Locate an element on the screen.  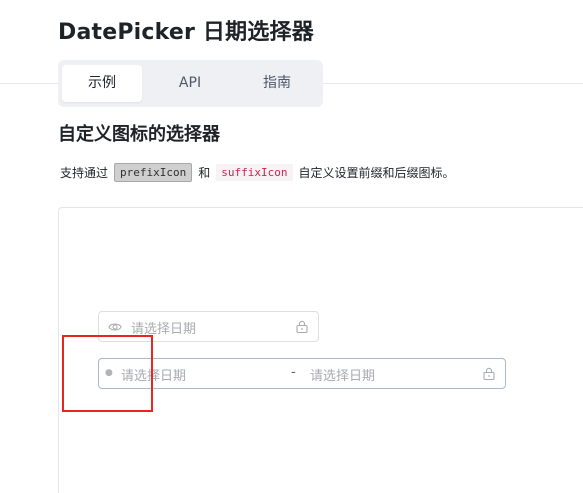
date-range-picker-input: ● 请选择日期 - 请选择日期 is located at coordinates (302, 373).